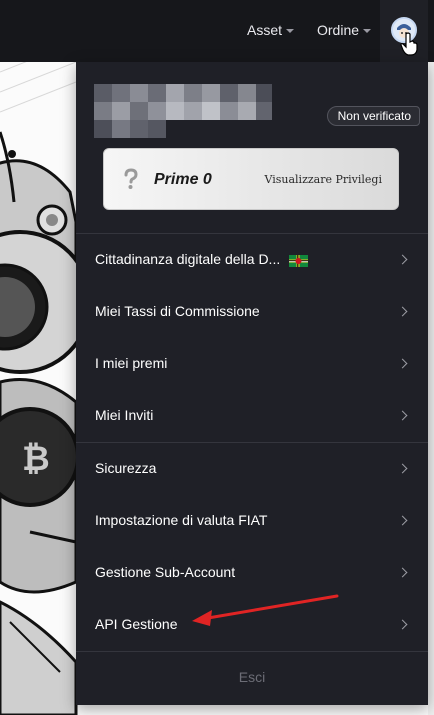 The width and height of the screenshot is (434, 715). I want to click on question-mark-icon, so click(131, 178).